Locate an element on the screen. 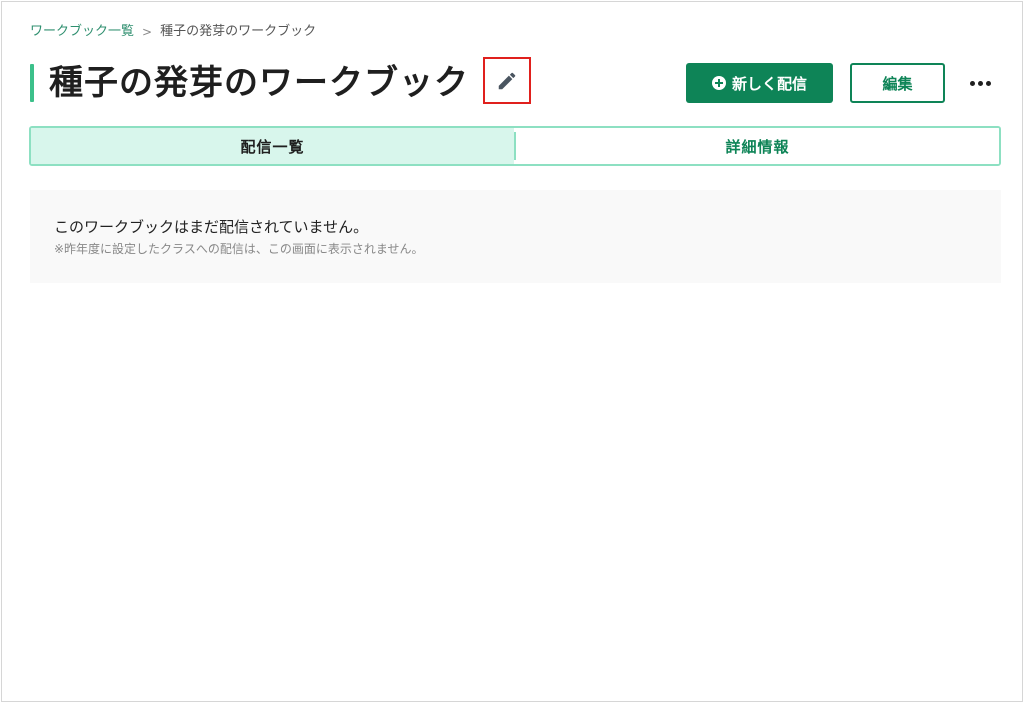  breadcrumb-workbook-list-link: ワークブック一覧 is located at coordinates (82, 32).